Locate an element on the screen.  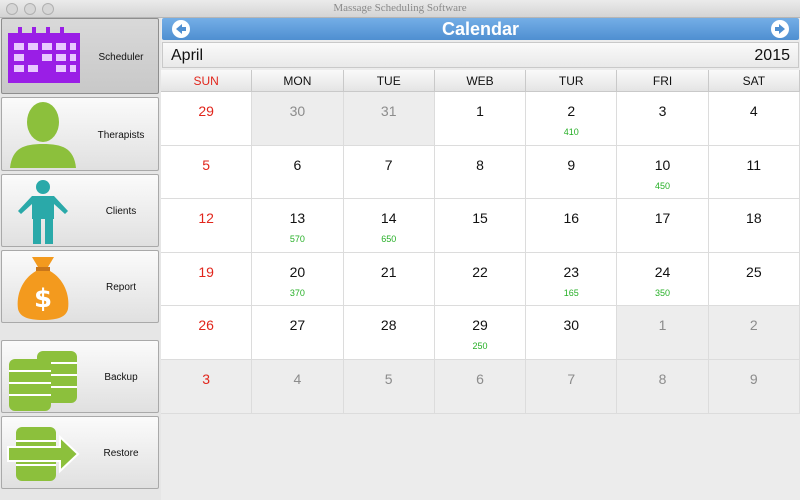
day-amount: 370 is located at coordinates (297, 292).